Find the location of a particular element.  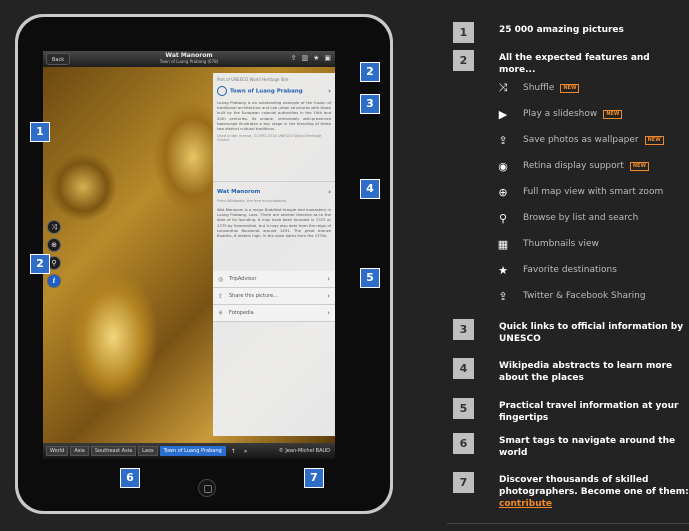

subfeature-map: ⊕ Full map view with smart zoom is located at coordinates (579, 192).